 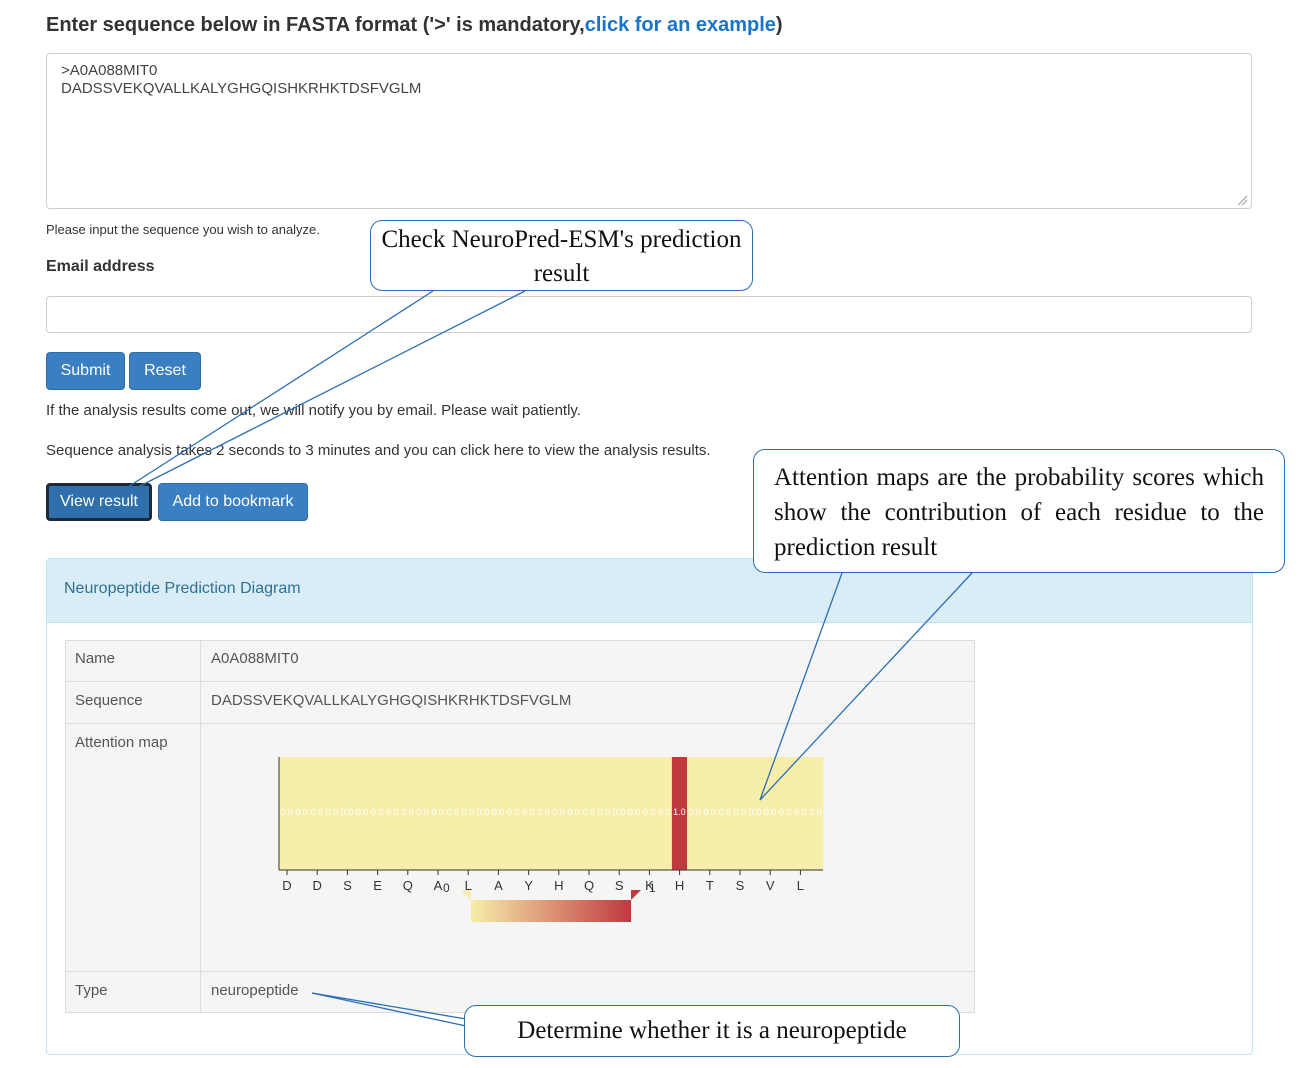 What do you see at coordinates (636, 895) in the screenshot?
I see `legend-high-marker` at bounding box center [636, 895].